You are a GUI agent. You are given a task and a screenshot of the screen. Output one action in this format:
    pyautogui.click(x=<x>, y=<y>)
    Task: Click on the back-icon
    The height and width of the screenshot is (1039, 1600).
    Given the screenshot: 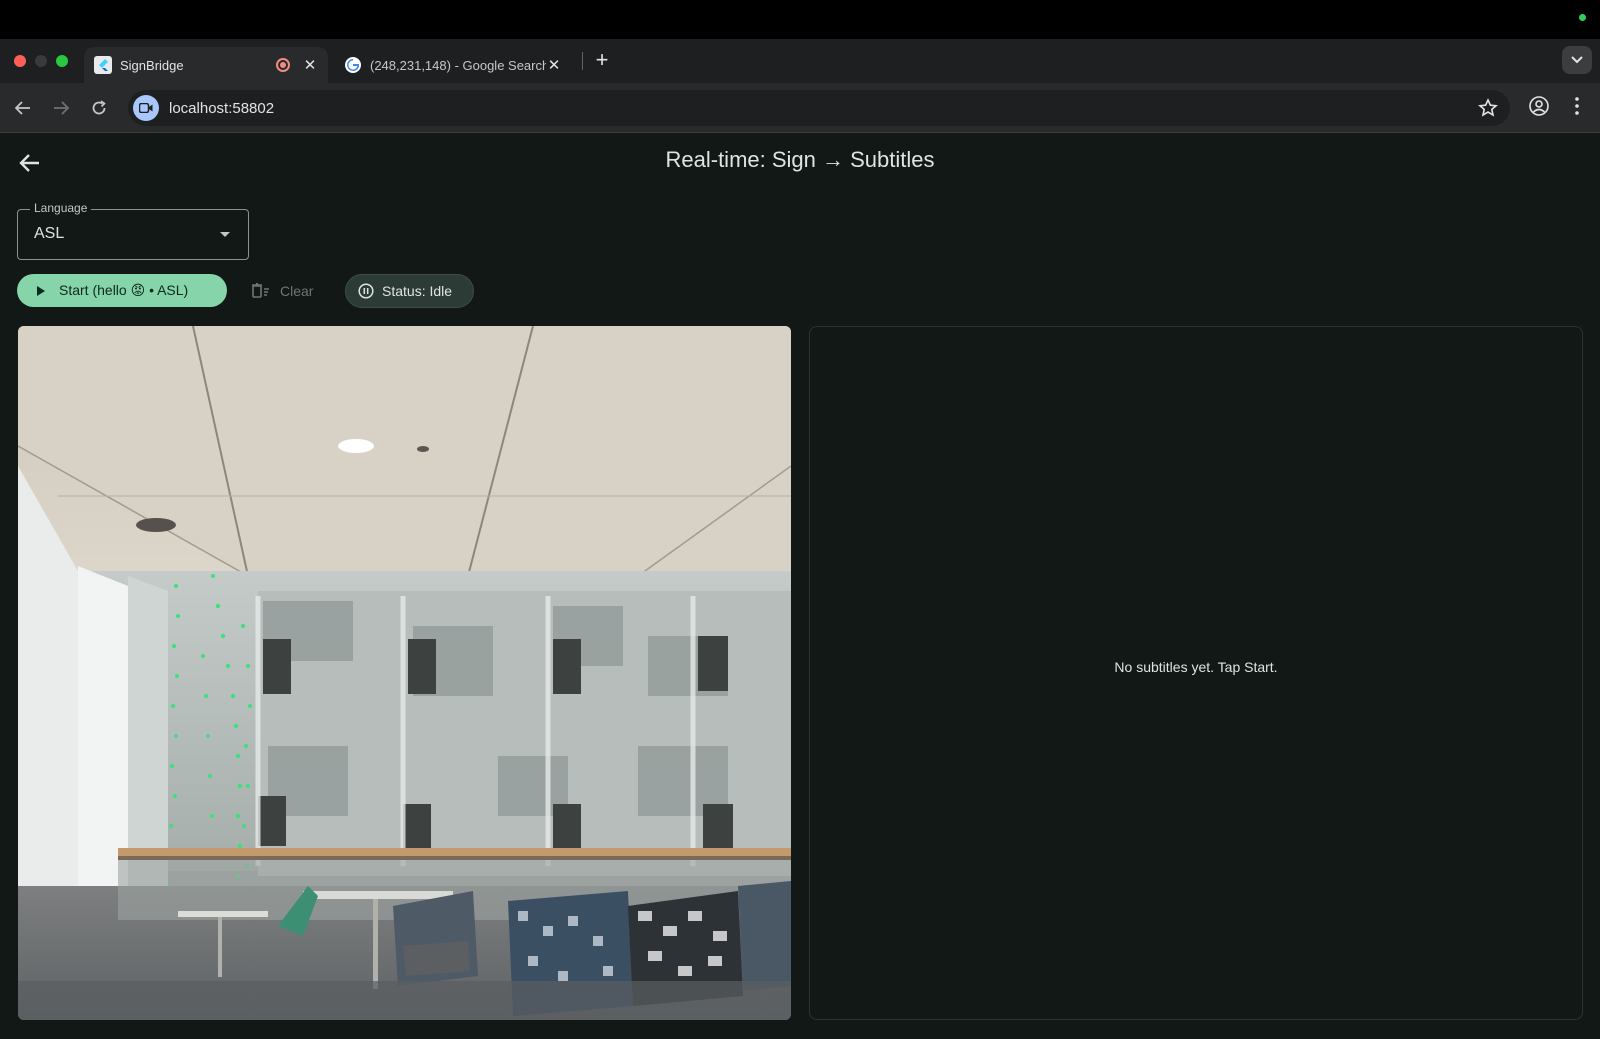 What is the action you would take?
    pyautogui.click(x=22, y=108)
    